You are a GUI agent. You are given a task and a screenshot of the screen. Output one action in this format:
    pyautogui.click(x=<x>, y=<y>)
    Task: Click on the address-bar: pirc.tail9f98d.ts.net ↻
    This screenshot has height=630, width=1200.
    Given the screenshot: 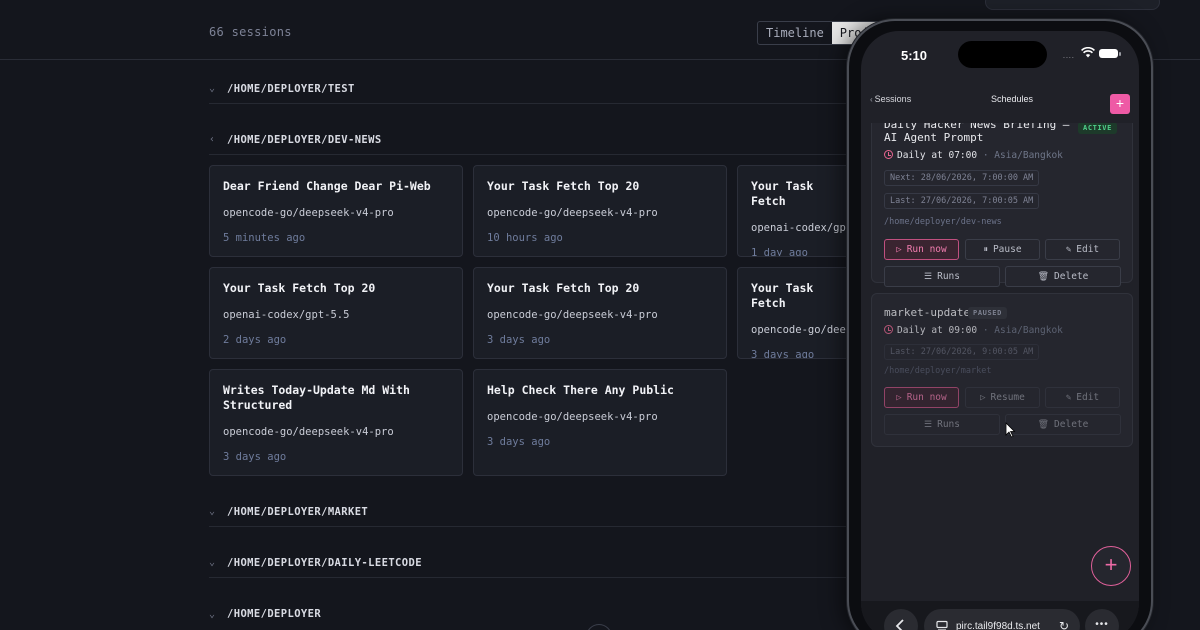 What is the action you would take?
    pyautogui.click(x=1002, y=619)
    